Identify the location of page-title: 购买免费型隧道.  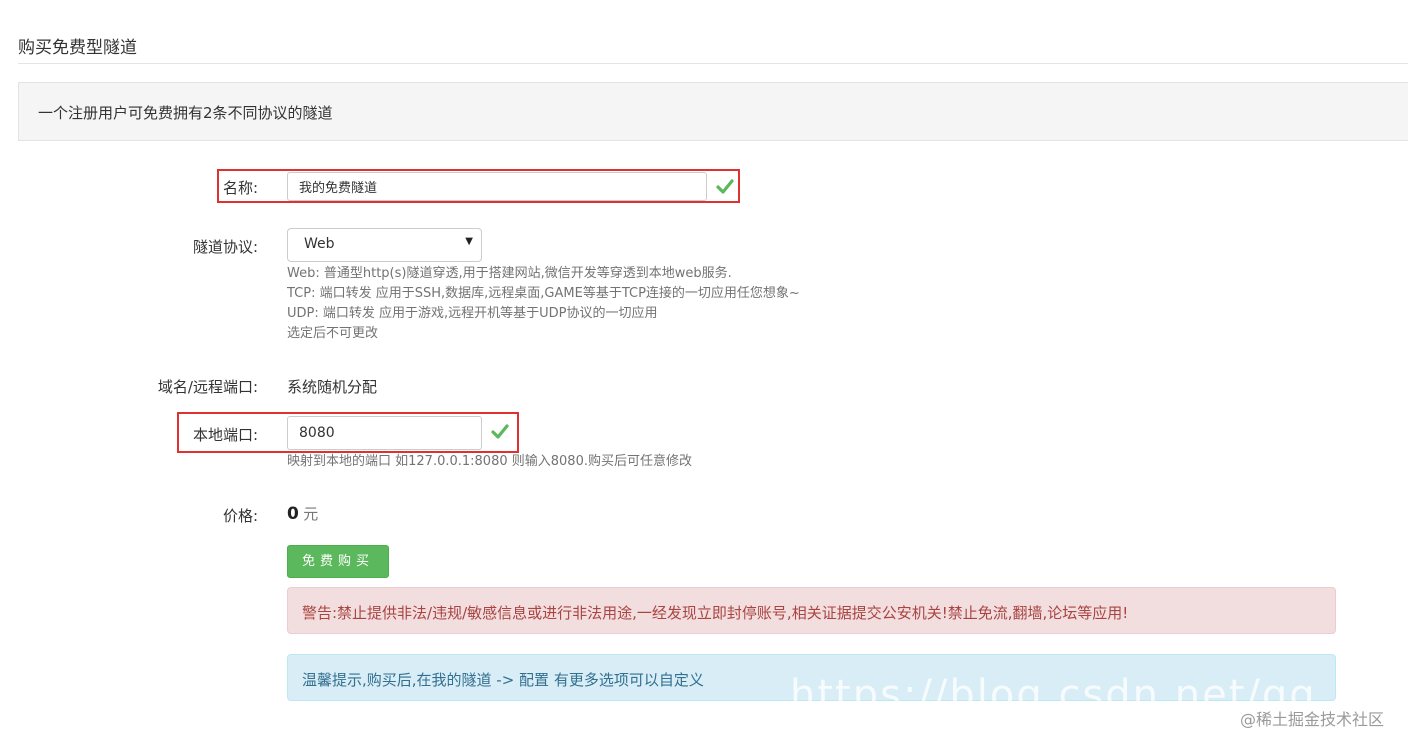
(77, 48).